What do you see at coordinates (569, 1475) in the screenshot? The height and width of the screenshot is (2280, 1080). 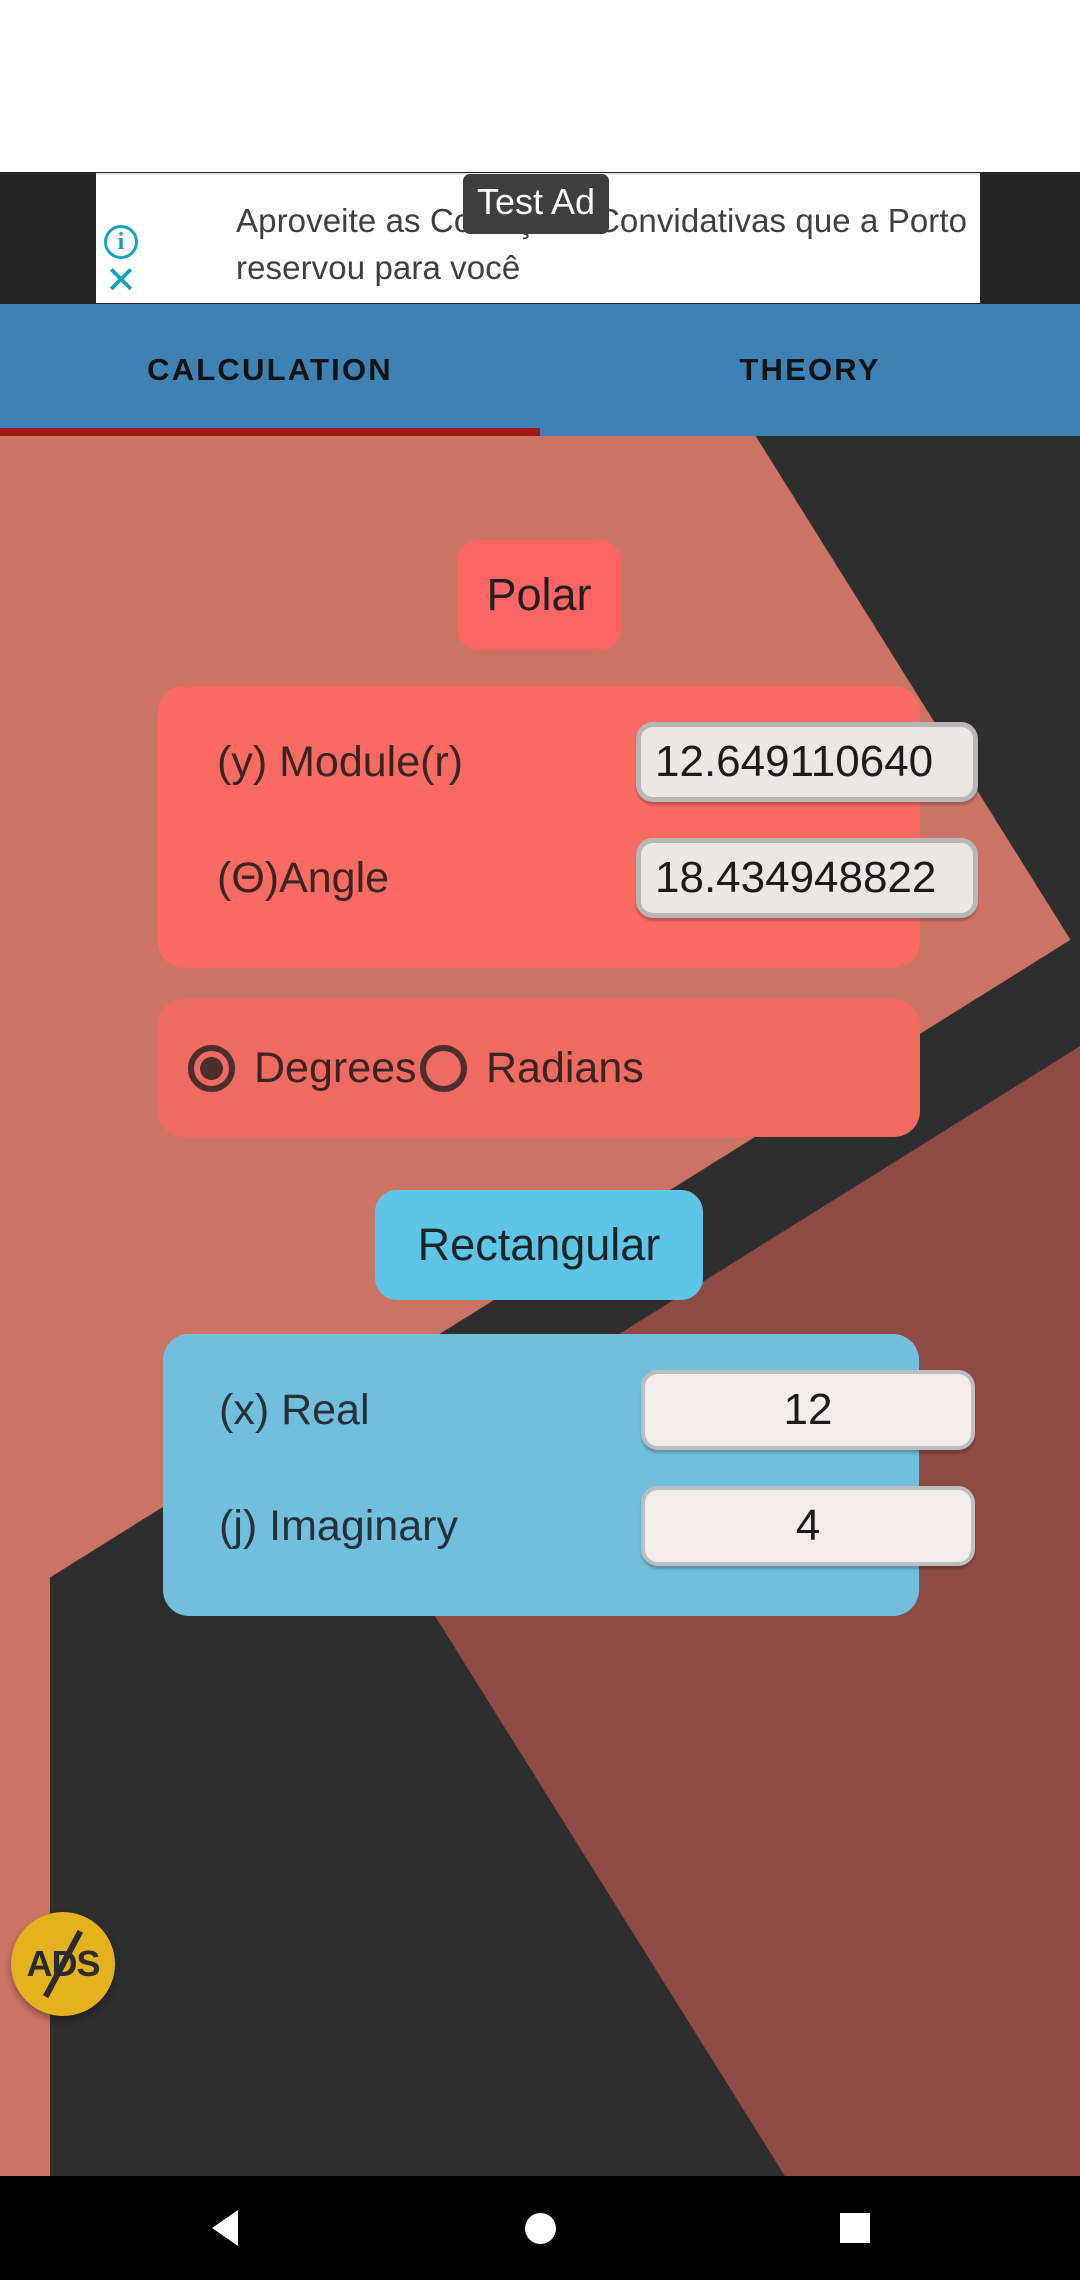 I see `rectangular-card: (x) Real 12 (j) Imaginary 4` at bounding box center [569, 1475].